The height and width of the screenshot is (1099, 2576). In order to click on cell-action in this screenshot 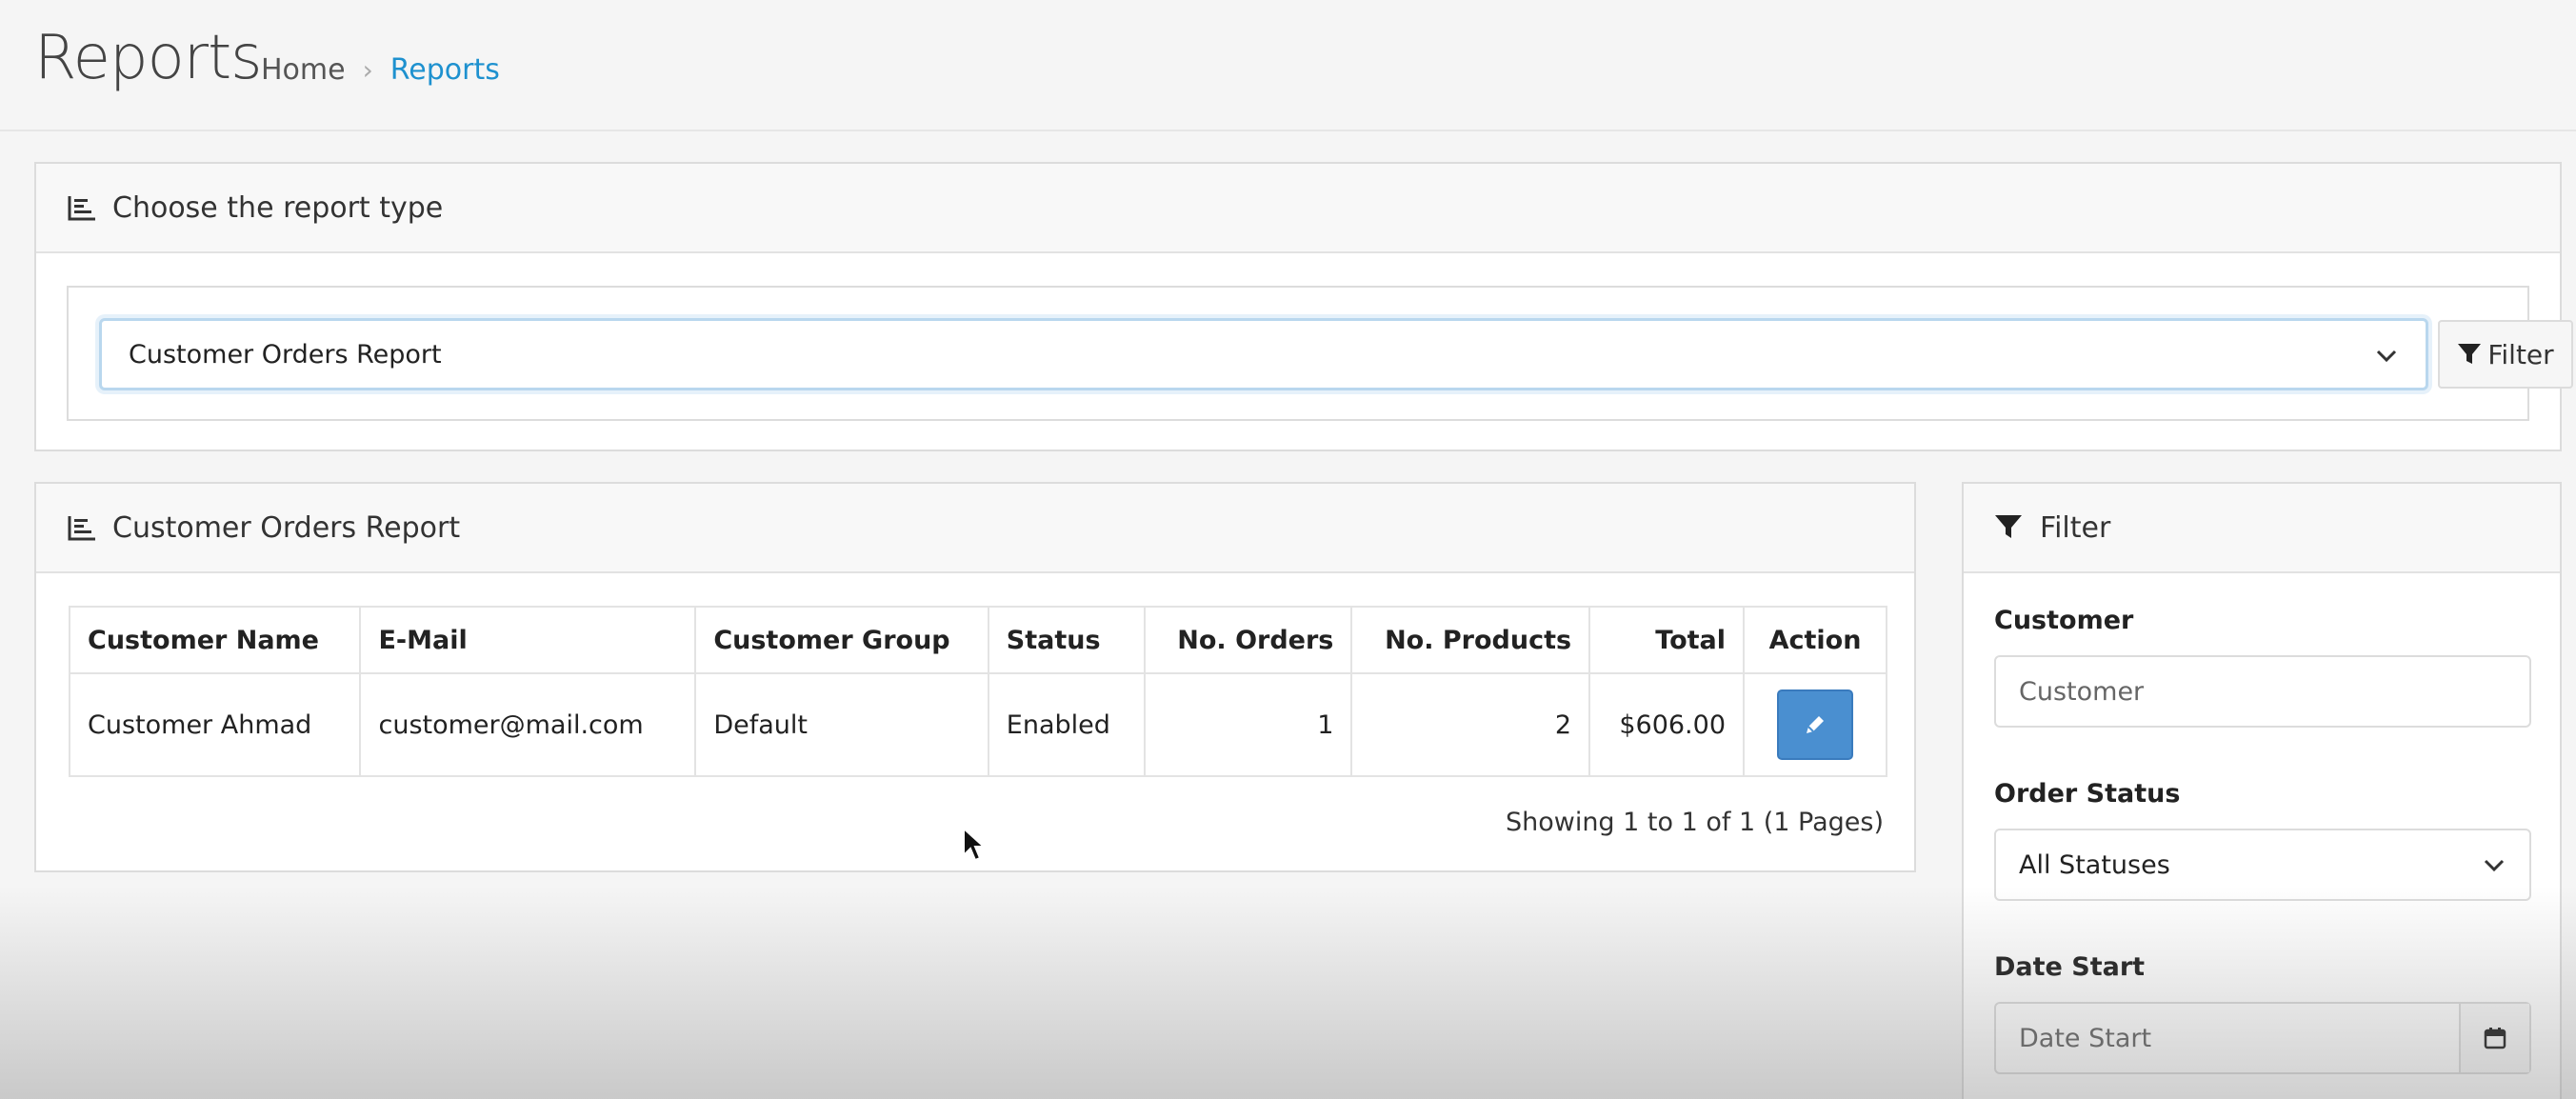, I will do `click(1815, 724)`.